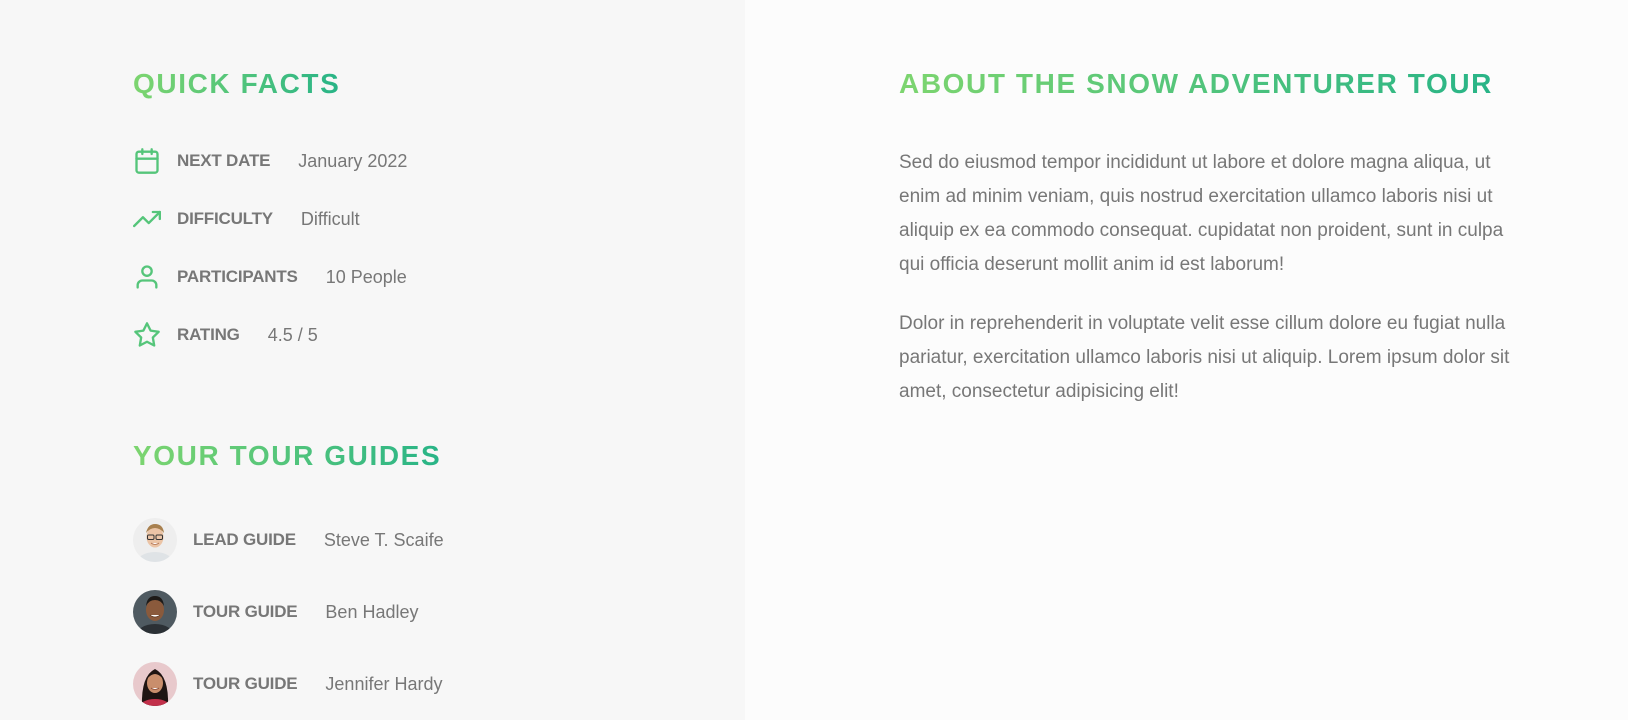 The width and height of the screenshot is (1628, 720). I want to click on fact-difficulty: DIFFICULTY Difficult, so click(246, 219).